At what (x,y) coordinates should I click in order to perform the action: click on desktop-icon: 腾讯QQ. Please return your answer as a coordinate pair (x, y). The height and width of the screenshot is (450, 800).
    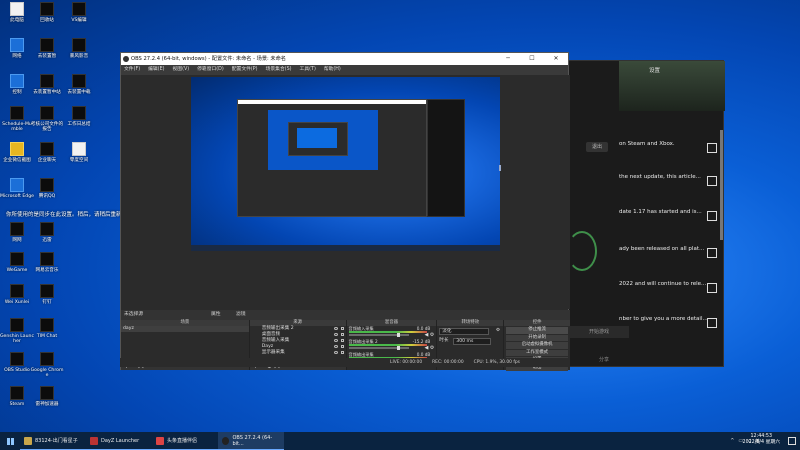
    Looking at the image, I should click on (47, 188).